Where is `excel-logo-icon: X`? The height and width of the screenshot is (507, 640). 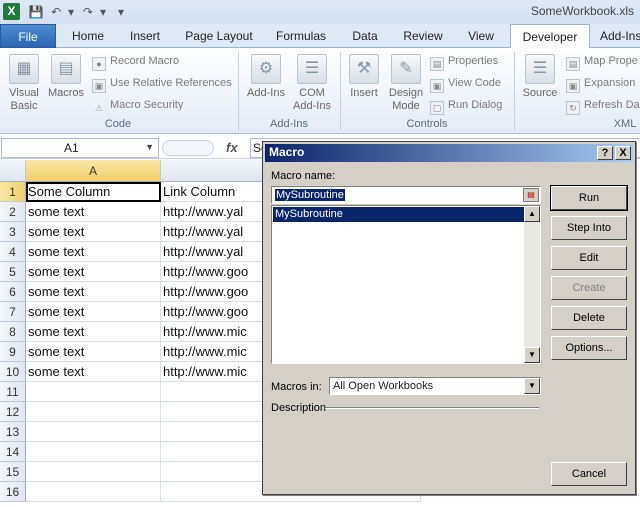 excel-logo-icon: X is located at coordinates (11, 11).